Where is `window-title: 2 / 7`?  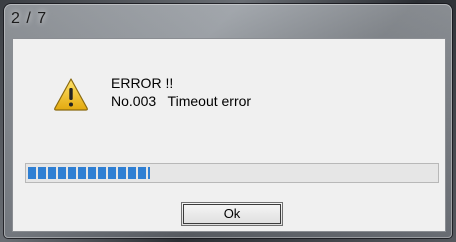 window-title: 2 / 7 is located at coordinates (29, 18).